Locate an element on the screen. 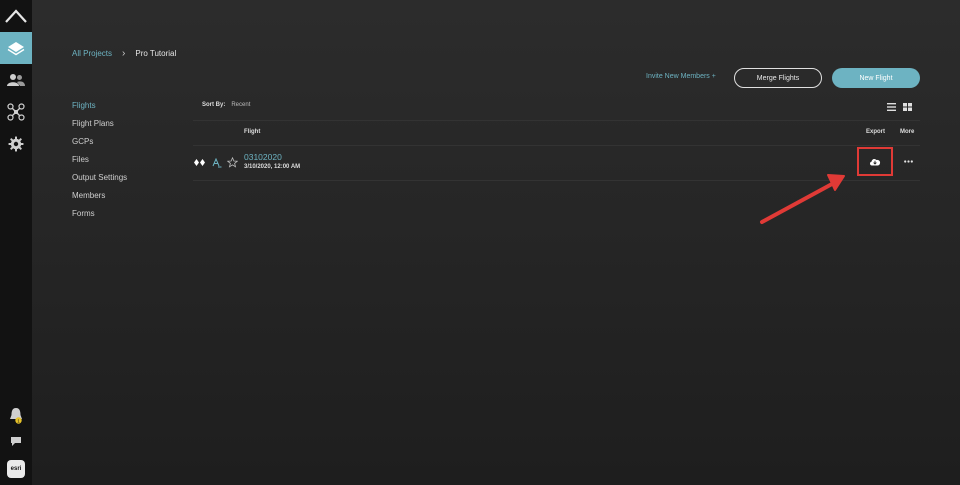 This screenshot has height=485, width=960. chevron-right-icon: › is located at coordinates (124, 53).